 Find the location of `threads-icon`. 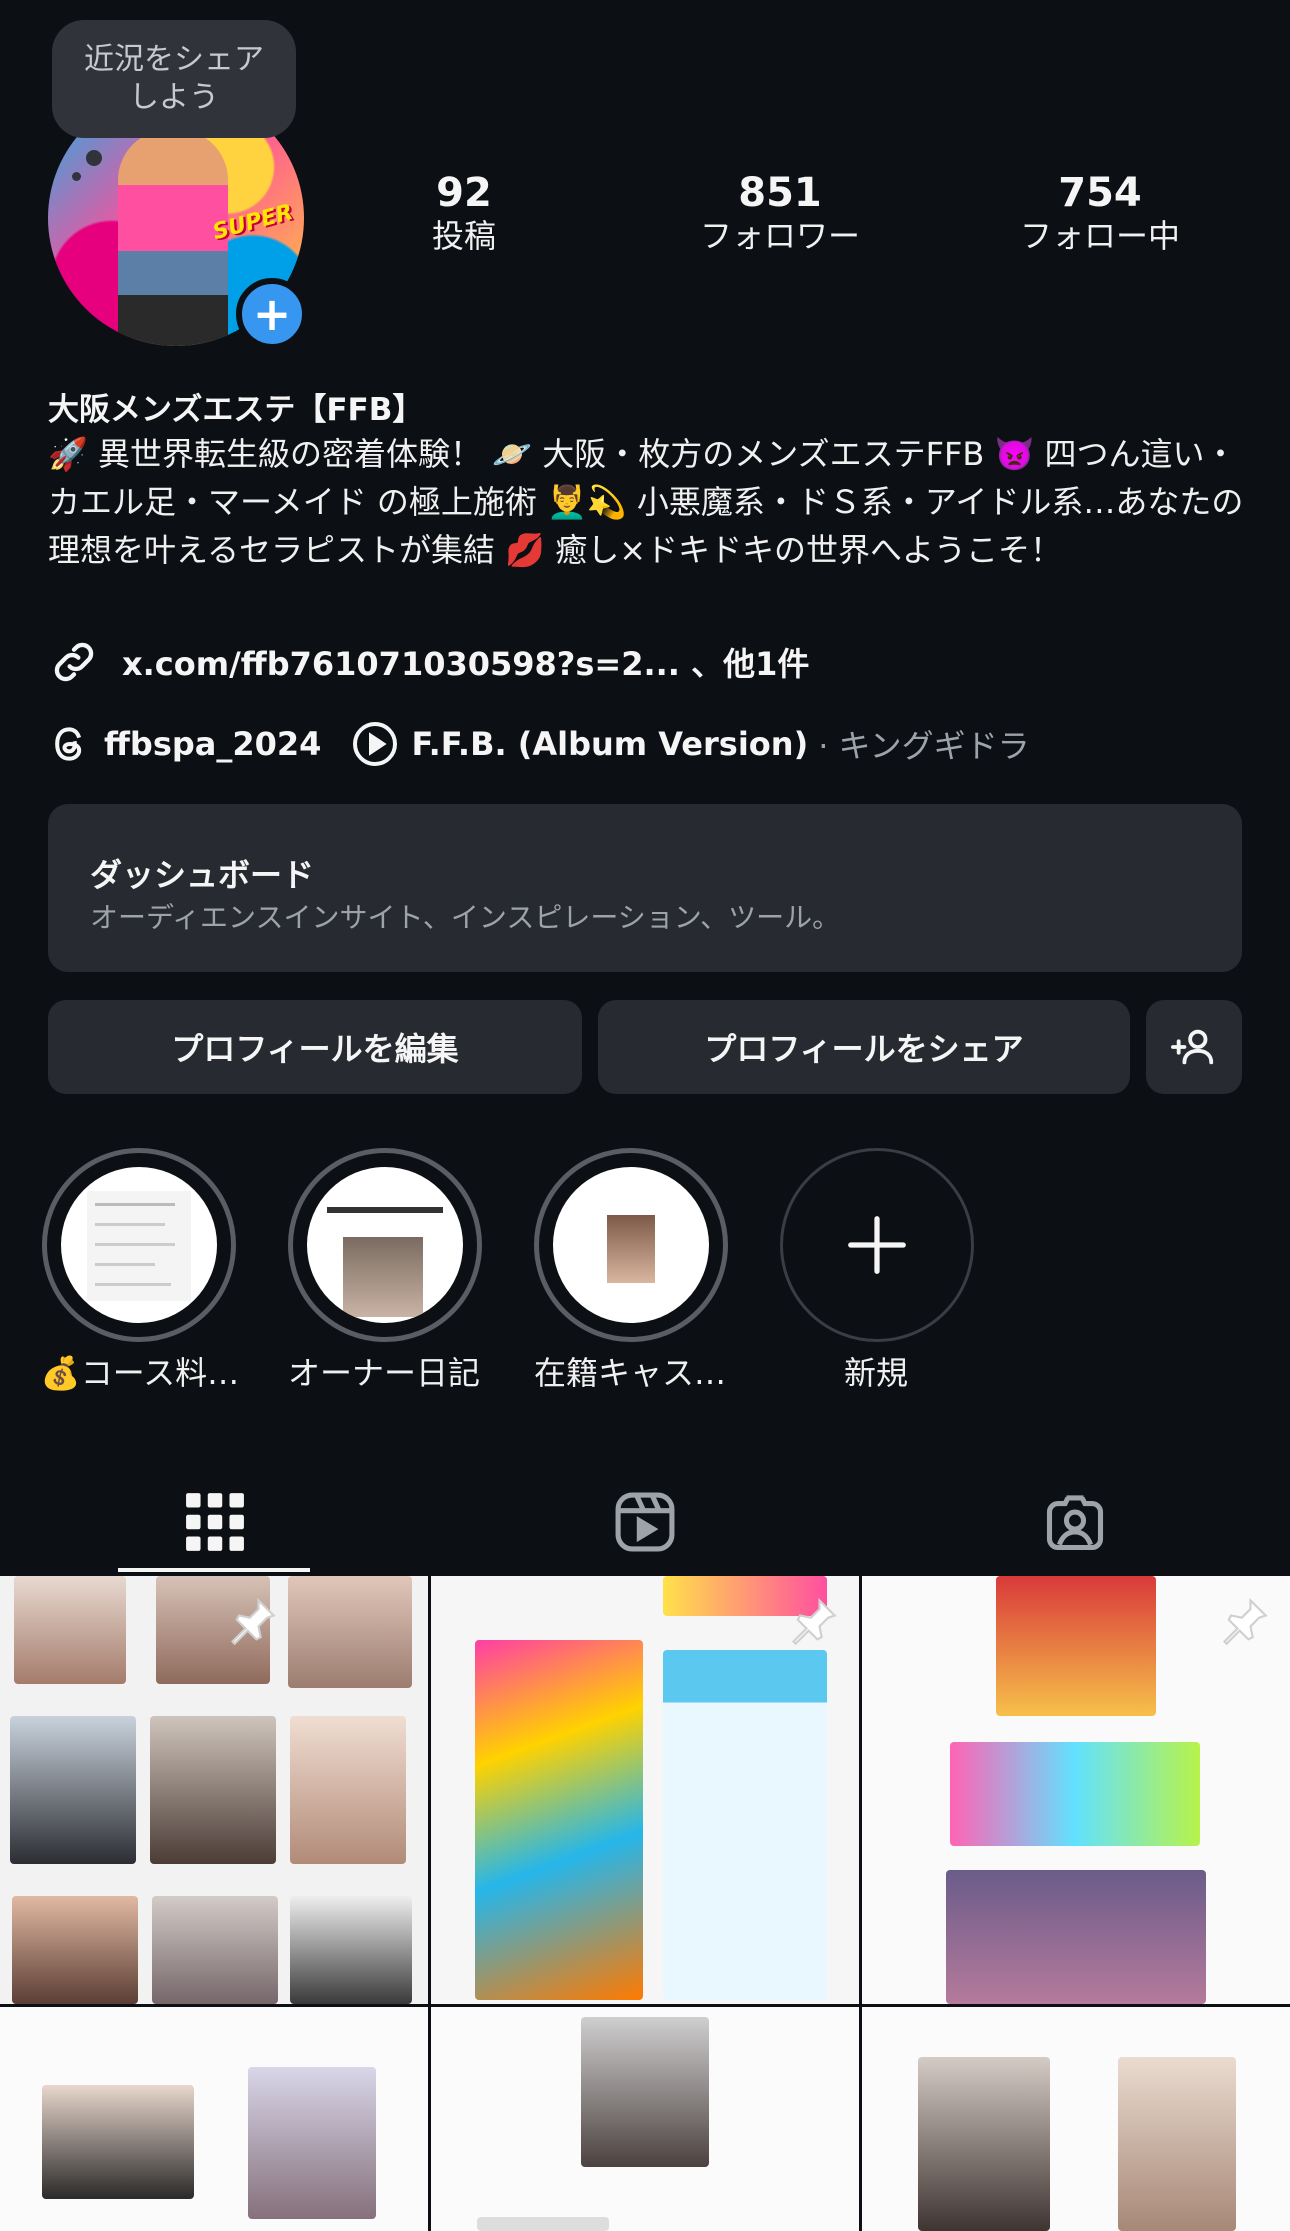

threads-icon is located at coordinates (70, 744).